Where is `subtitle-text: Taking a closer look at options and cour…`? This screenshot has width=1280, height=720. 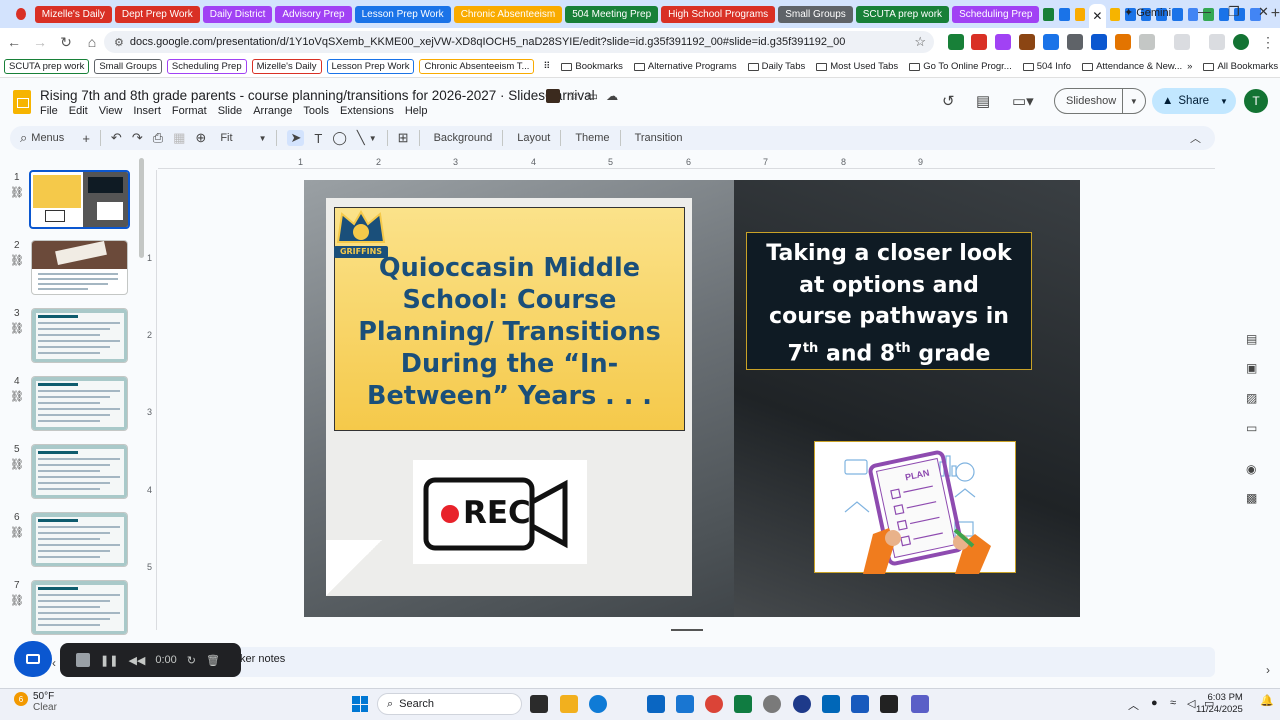
subtitle-text: Taking a closer look at options and cour… is located at coordinates (889, 303).